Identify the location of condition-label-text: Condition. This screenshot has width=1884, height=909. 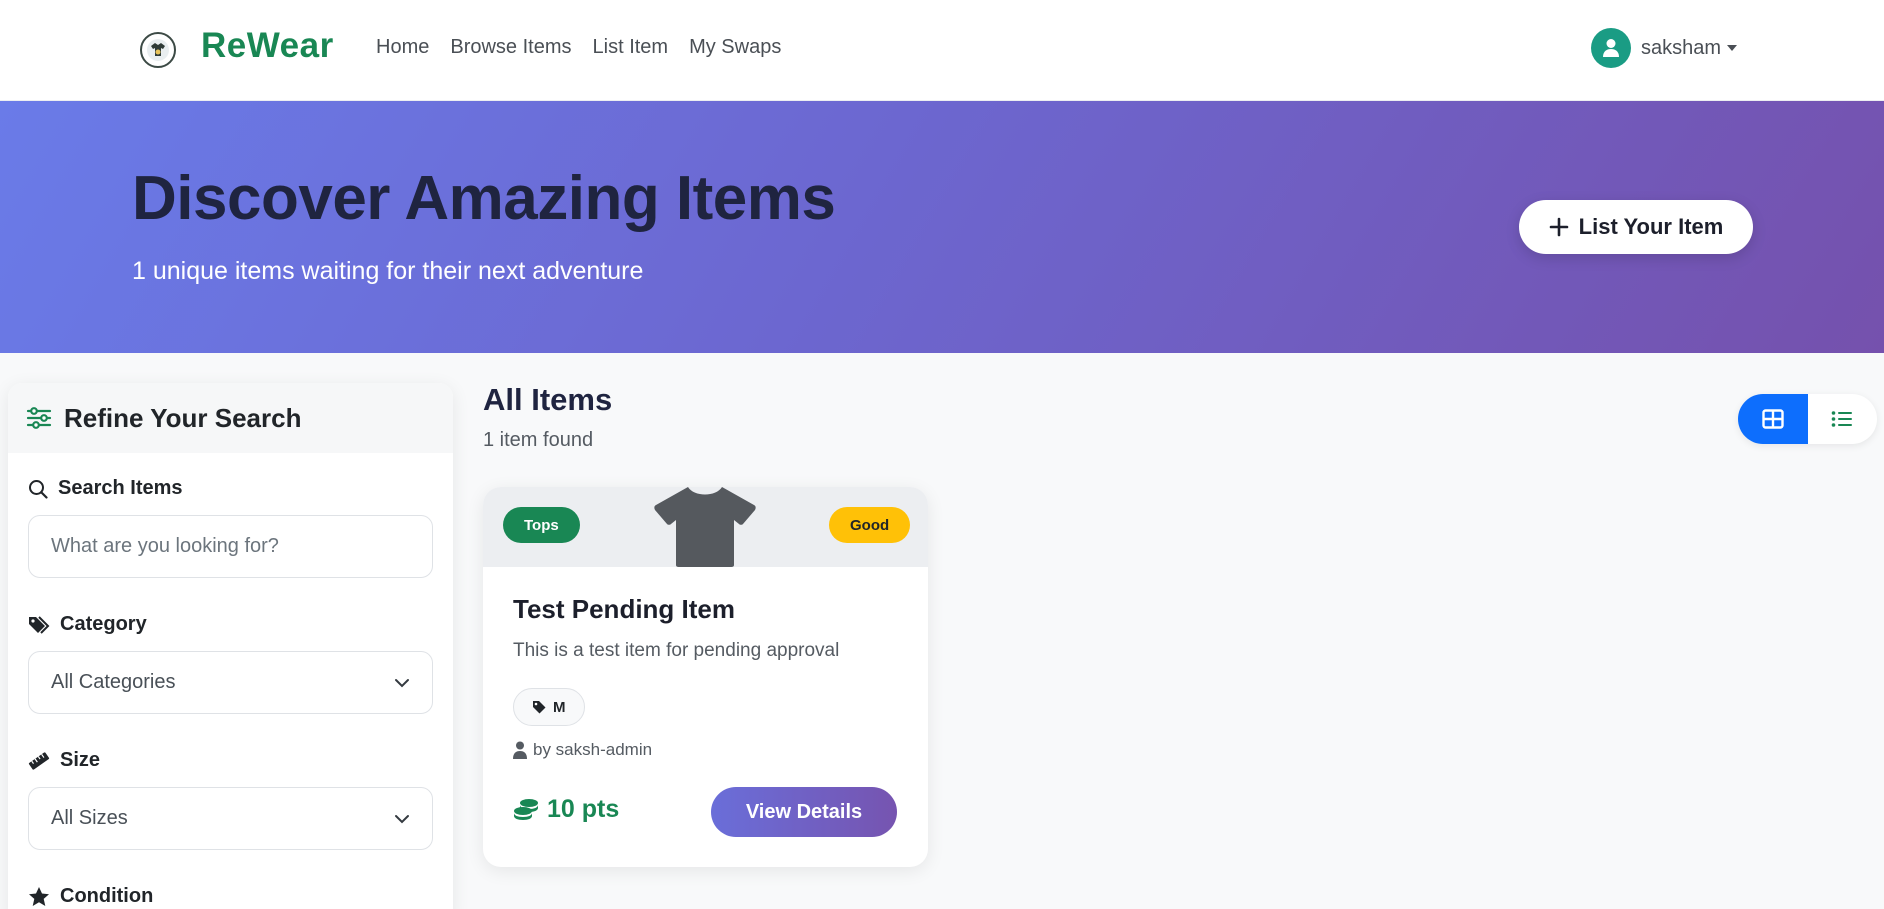
(107, 896).